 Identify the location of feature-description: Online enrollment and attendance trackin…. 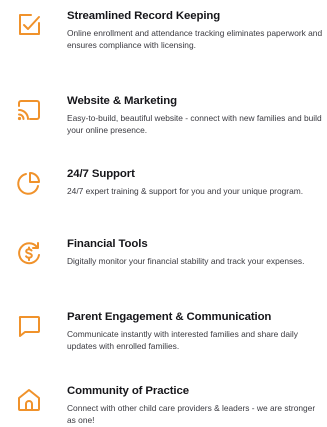
(195, 39).